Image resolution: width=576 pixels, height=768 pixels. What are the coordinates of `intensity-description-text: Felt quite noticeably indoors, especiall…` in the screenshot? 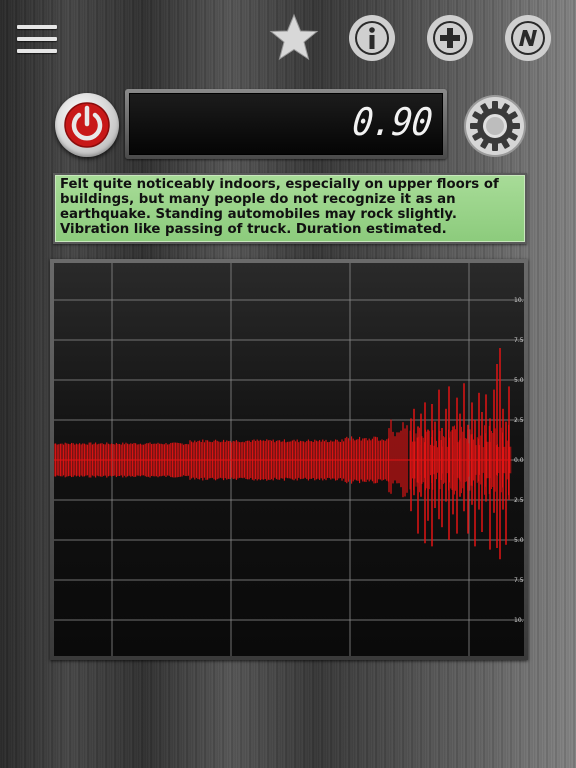 It's located at (279, 207).